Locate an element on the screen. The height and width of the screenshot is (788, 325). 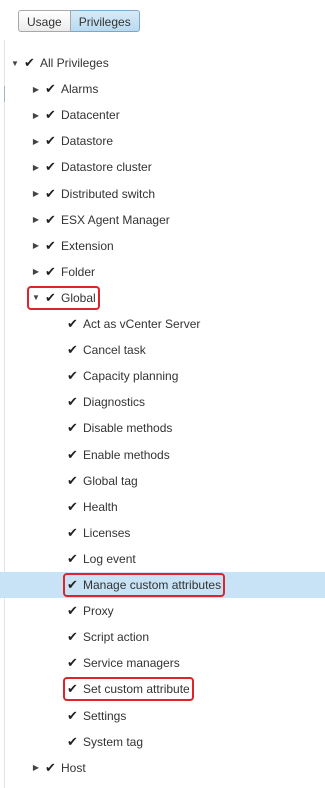
tree-item-proxy: ✔ Proxy is located at coordinates (162, 611).